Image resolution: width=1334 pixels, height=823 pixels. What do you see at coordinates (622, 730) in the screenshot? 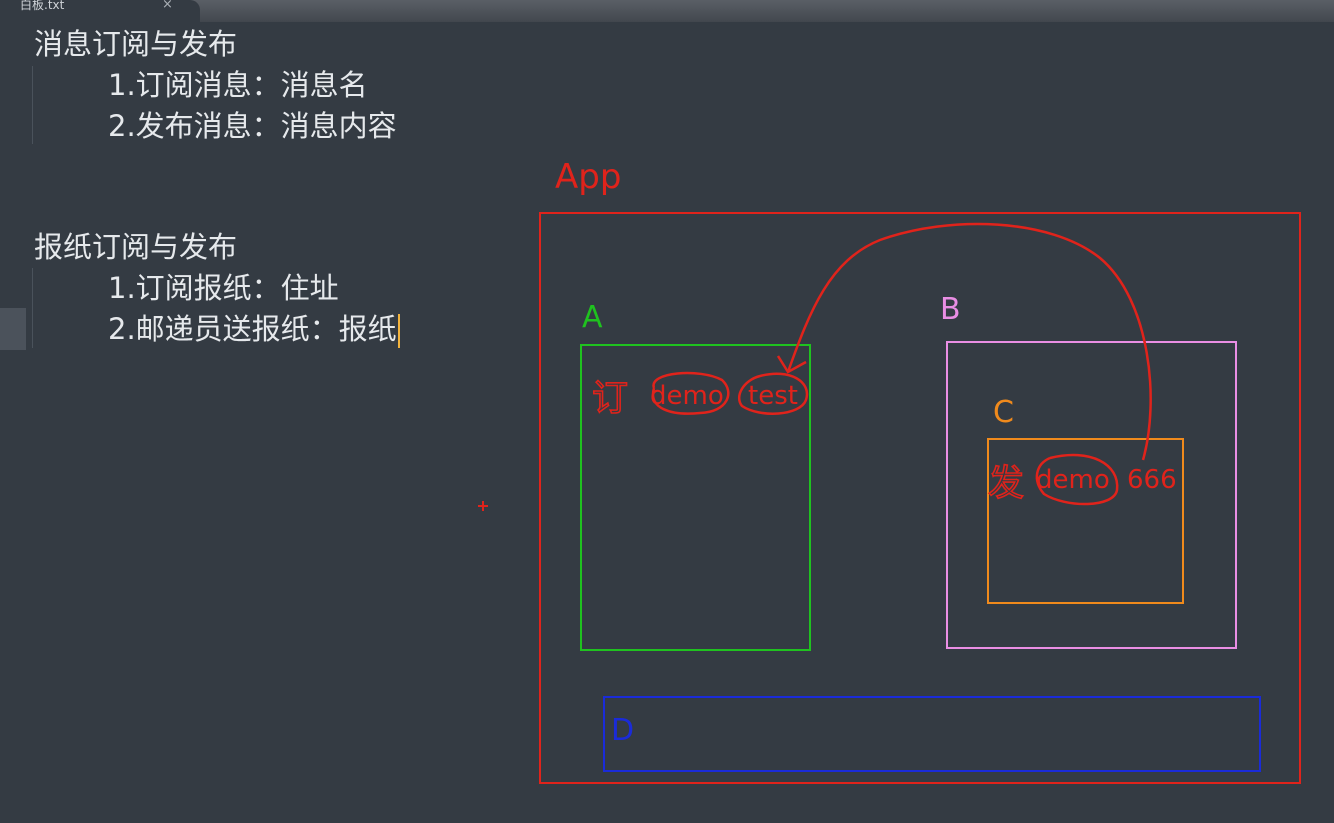
I see `box-d-label: D` at bounding box center [622, 730].